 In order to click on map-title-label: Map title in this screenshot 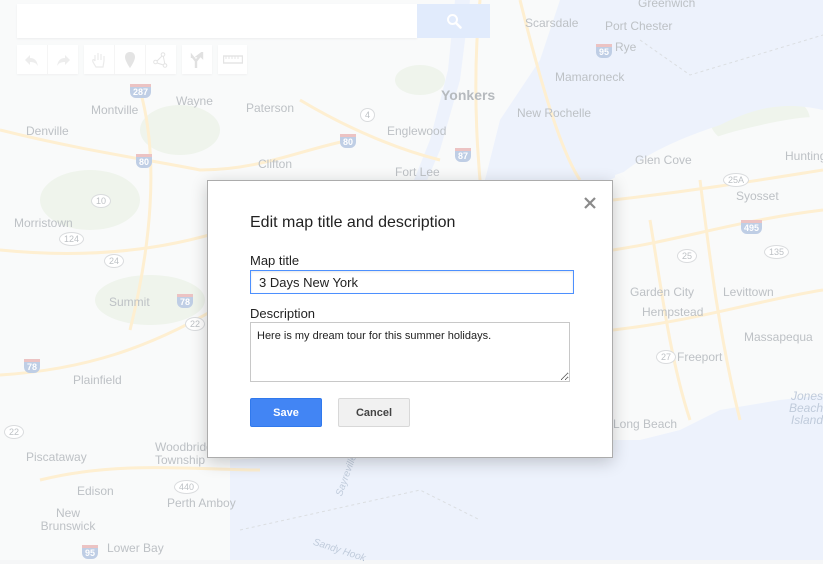, I will do `click(275, 260)`.